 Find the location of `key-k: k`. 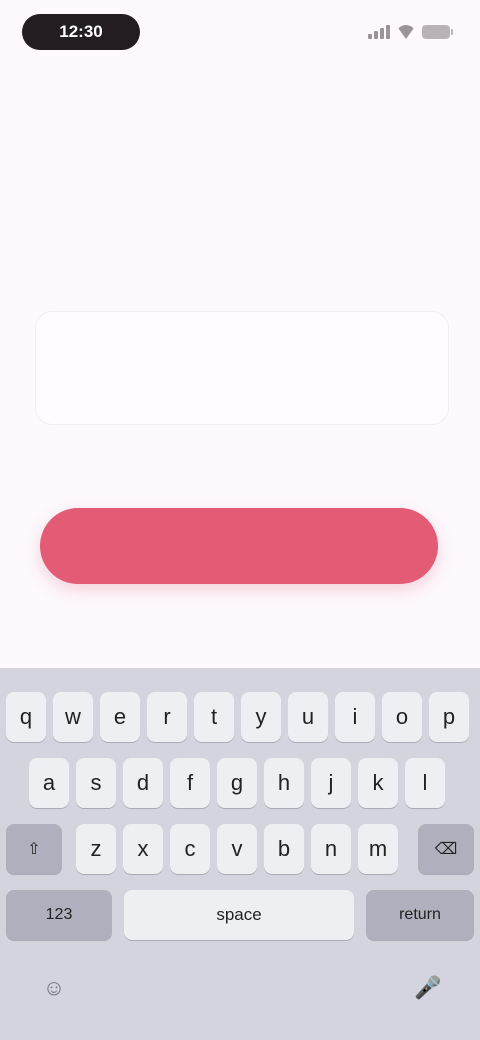

key-k: k is located at coordinates (378, 783).